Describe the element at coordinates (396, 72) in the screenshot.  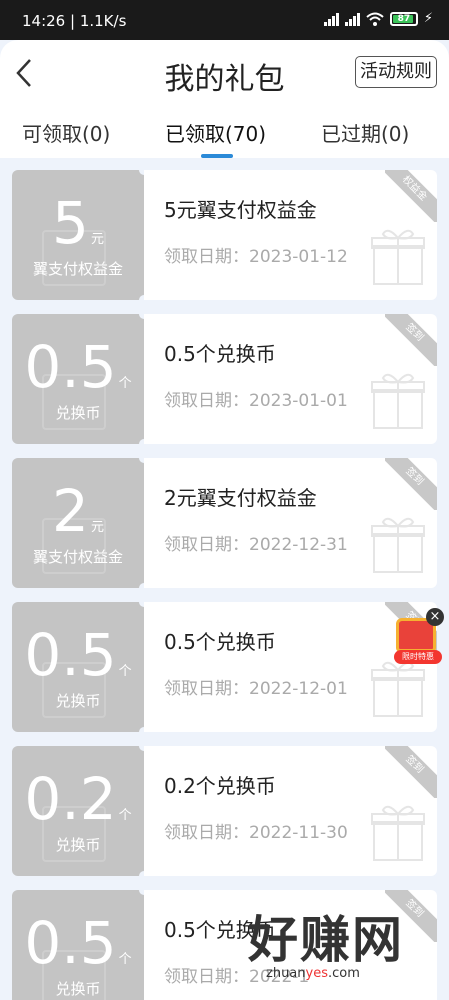
I see `activity-rules-button: 活动规则` at that location.